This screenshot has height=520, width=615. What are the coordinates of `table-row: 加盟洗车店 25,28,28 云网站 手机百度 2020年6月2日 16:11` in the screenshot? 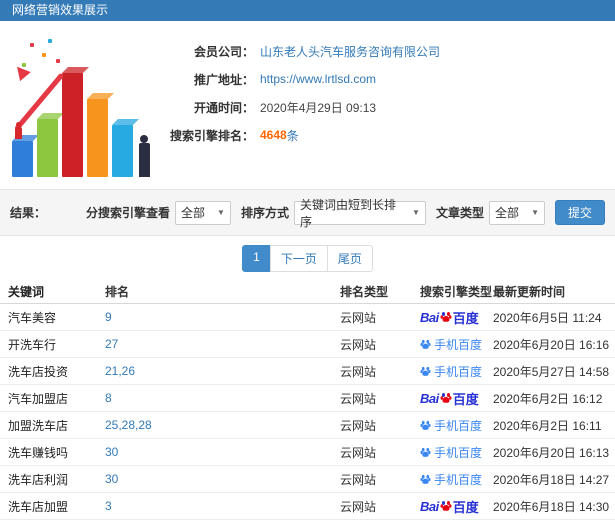 It's located at (307, 425).